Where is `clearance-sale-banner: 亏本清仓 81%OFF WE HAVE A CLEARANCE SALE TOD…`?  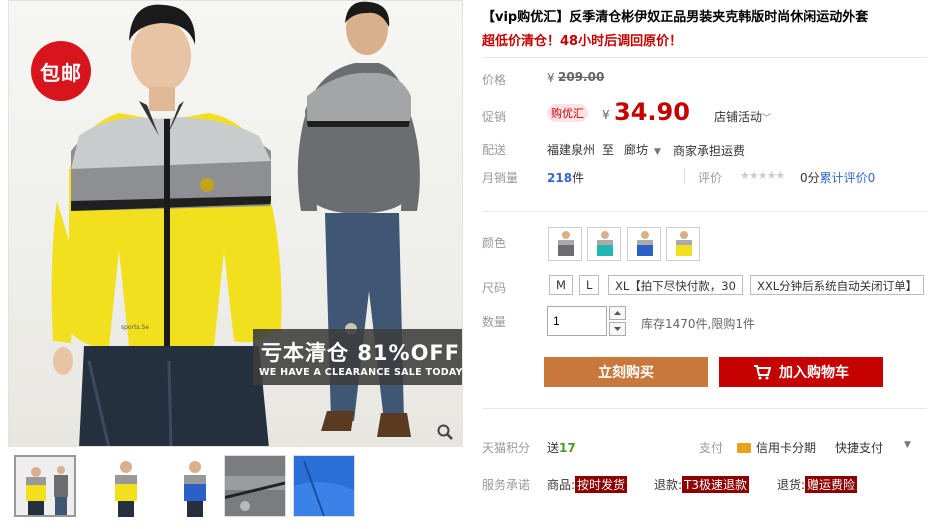 clearance-sale-banner: 亏本清仓 81%OFF WE HAVE A CLEARANCE SALE TOD… is located at coordinates (358, 357).